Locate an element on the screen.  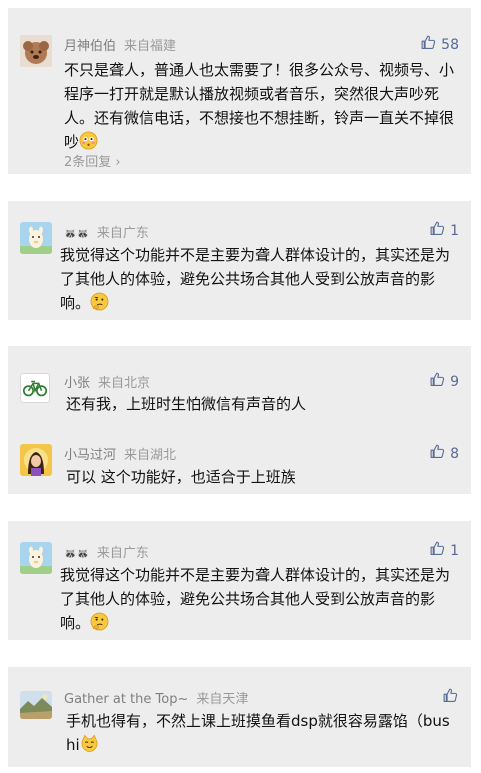
commenter-name: 月神伯伯 is located at coordinates (90, 46).